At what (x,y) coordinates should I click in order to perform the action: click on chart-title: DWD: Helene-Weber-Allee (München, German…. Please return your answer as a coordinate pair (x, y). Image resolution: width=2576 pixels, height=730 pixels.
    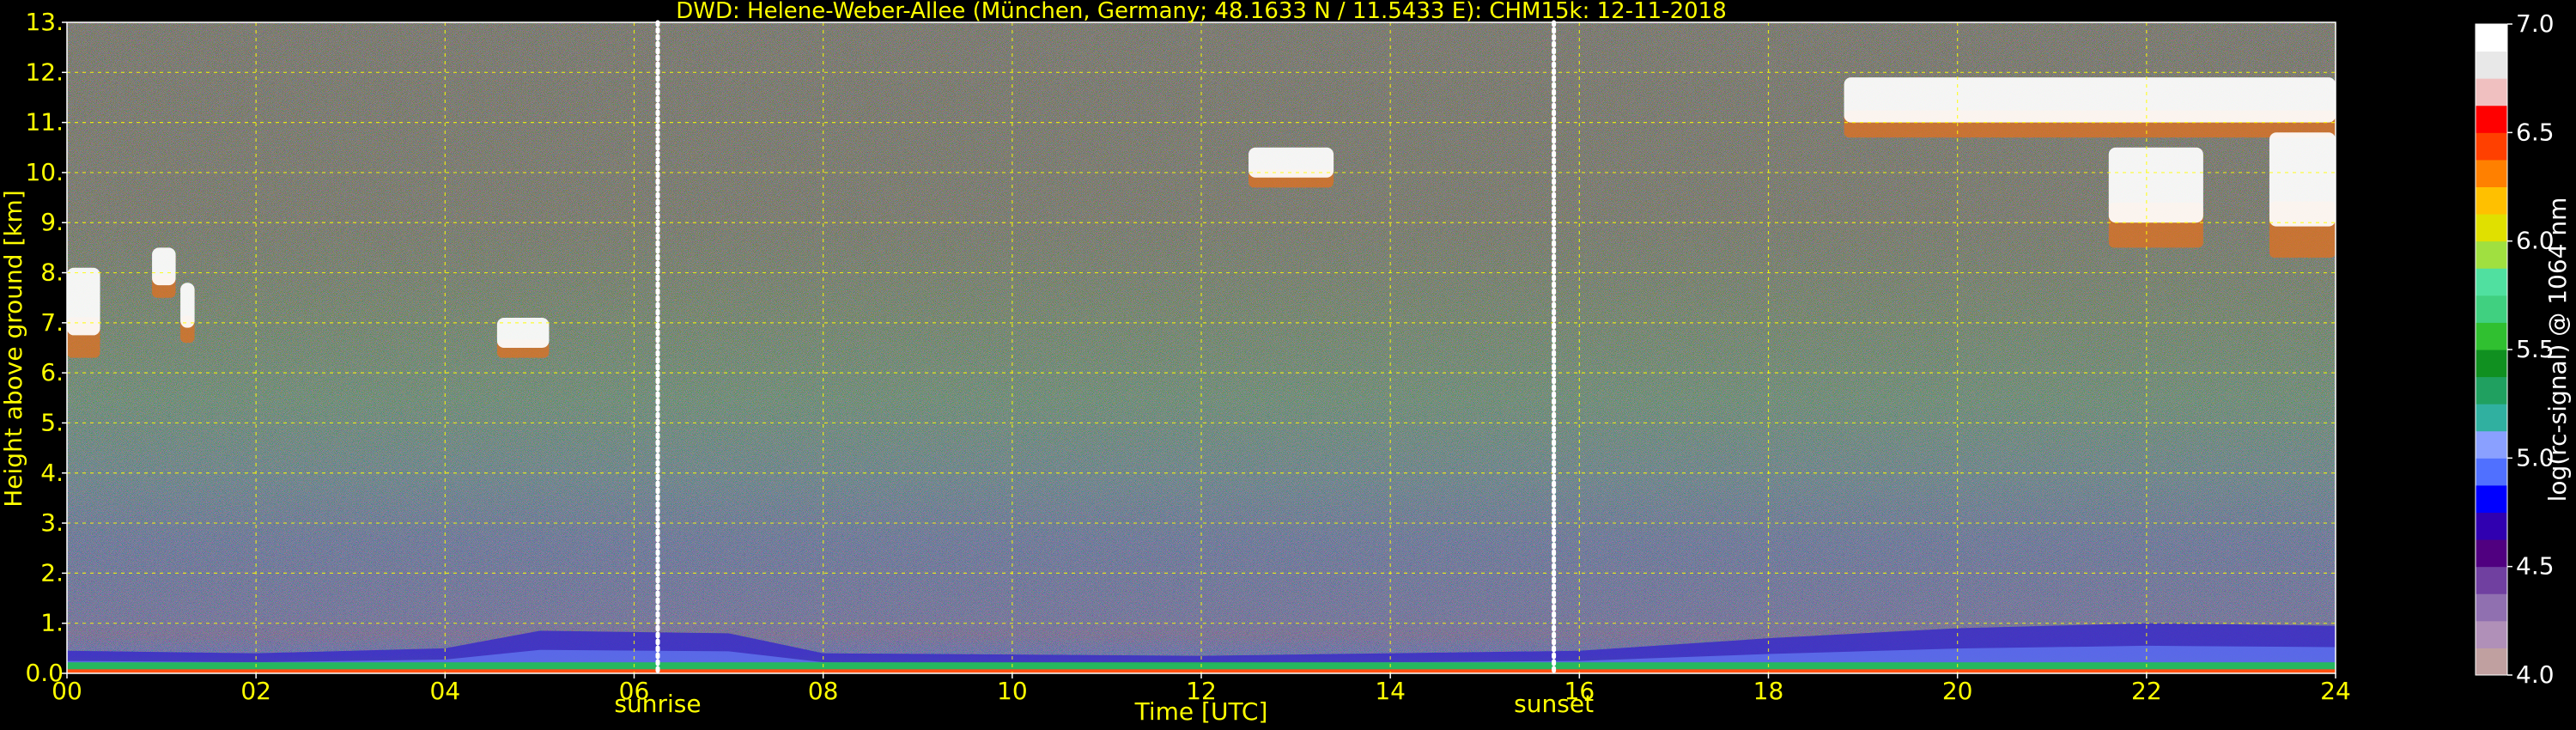
    Looking at the image, I should click on (1202, 12).